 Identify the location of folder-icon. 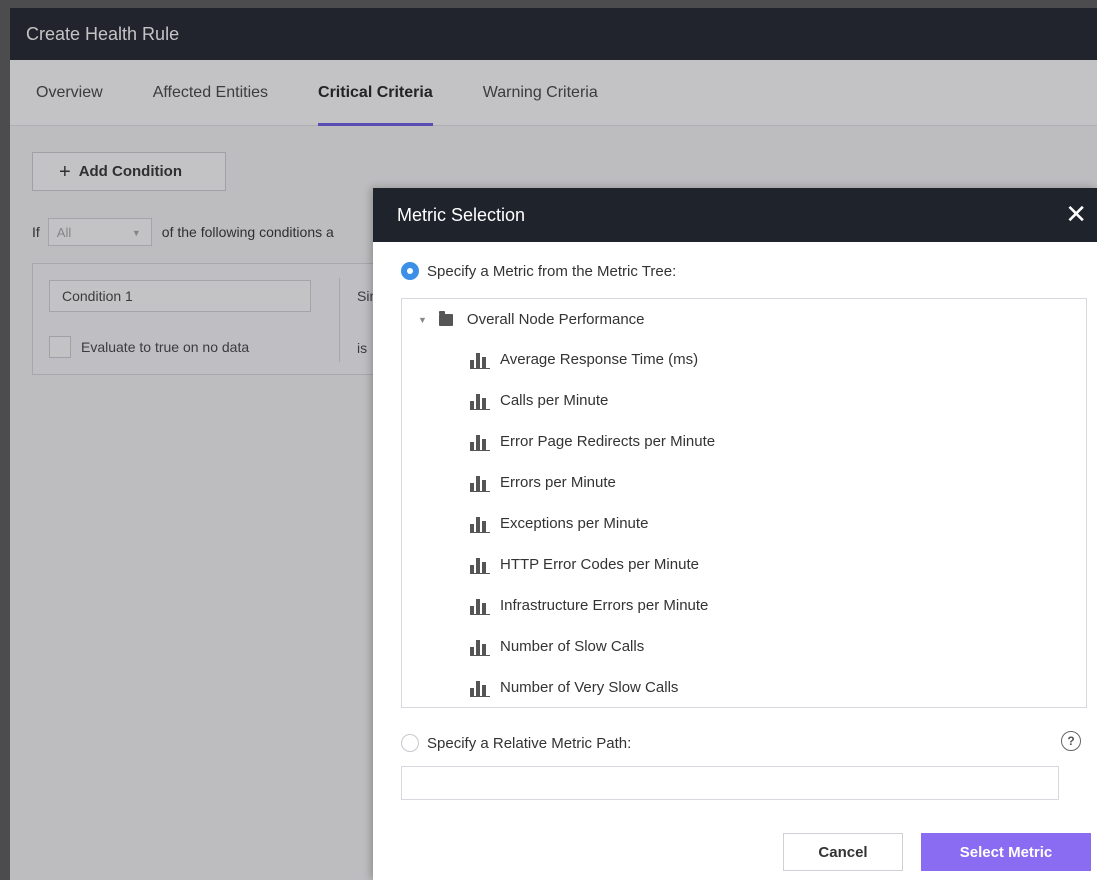
(445, 318).